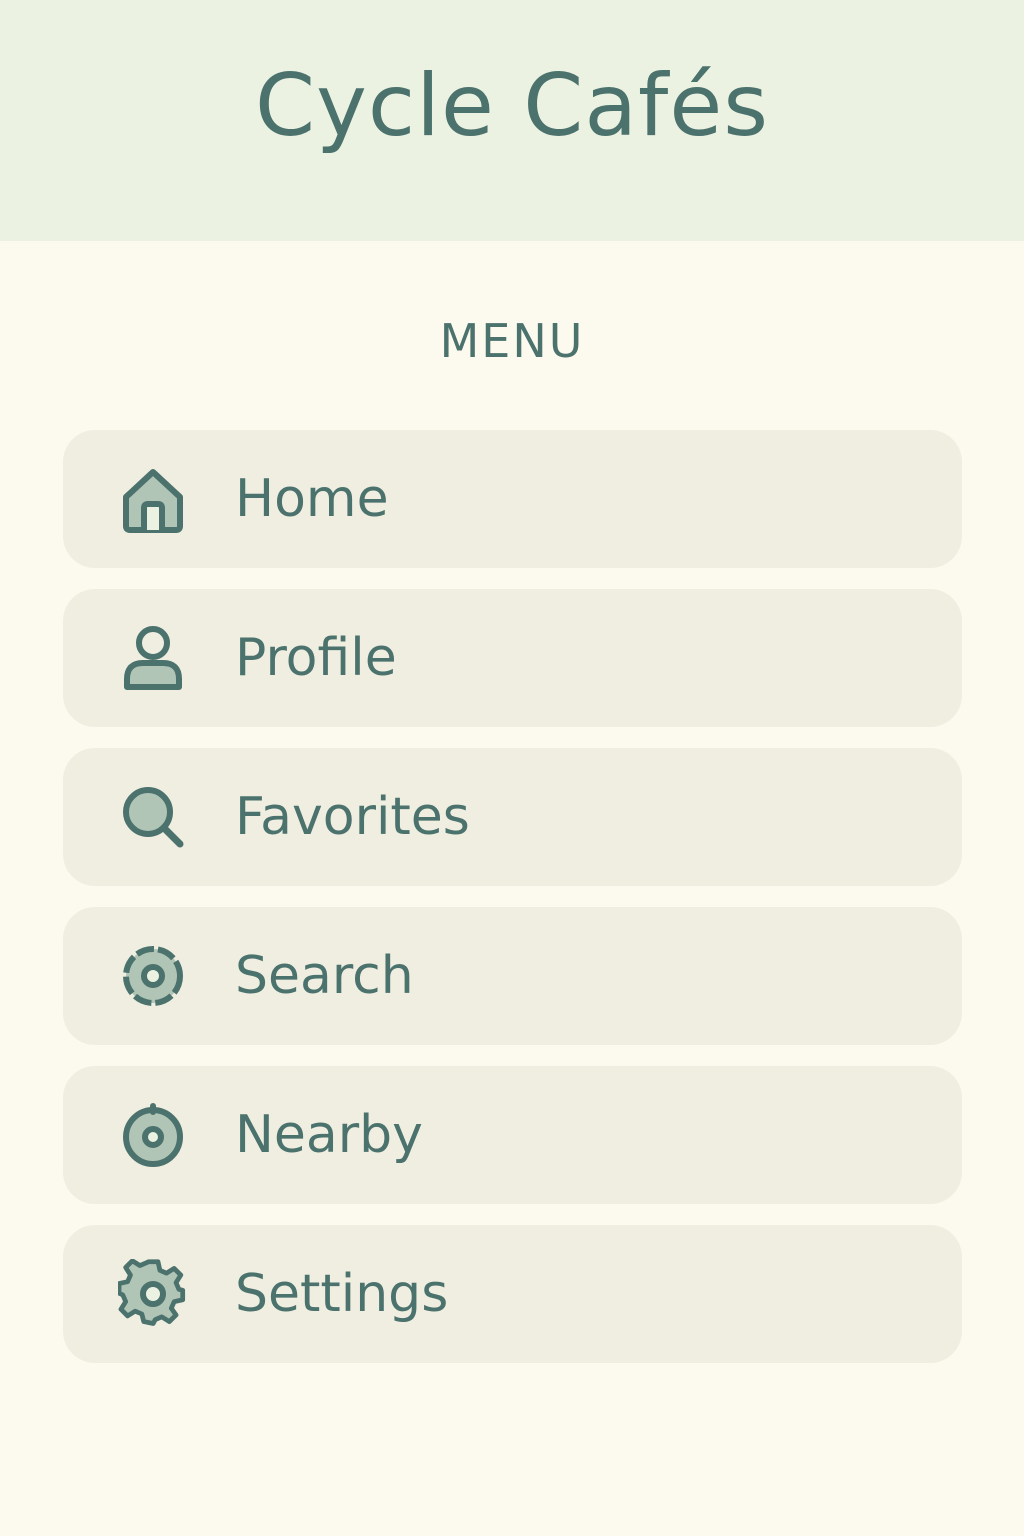 This screenshot has width=1024, height=1536. What do you see at coordinates (512, 976) in the screenshot?
I see `menu-item-search: Search` at bounding box center [512, 976].